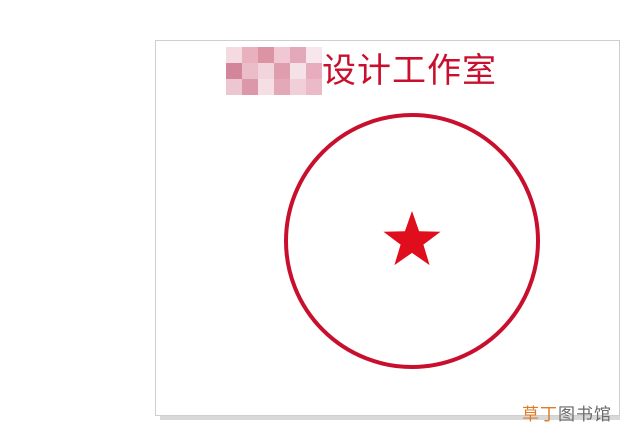 Image resolution: width=620 pixels, height=447 pixels. I want to click on watermark: 草丁图书馆, so click(567, 412).